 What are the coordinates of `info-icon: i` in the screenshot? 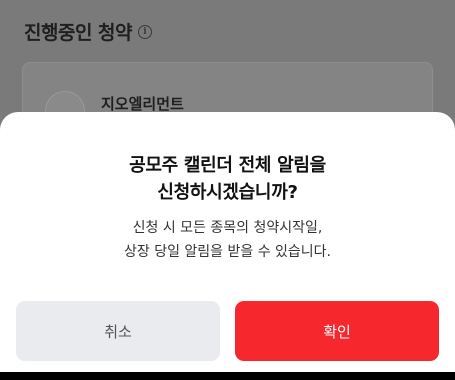 It's located at (145, 31).